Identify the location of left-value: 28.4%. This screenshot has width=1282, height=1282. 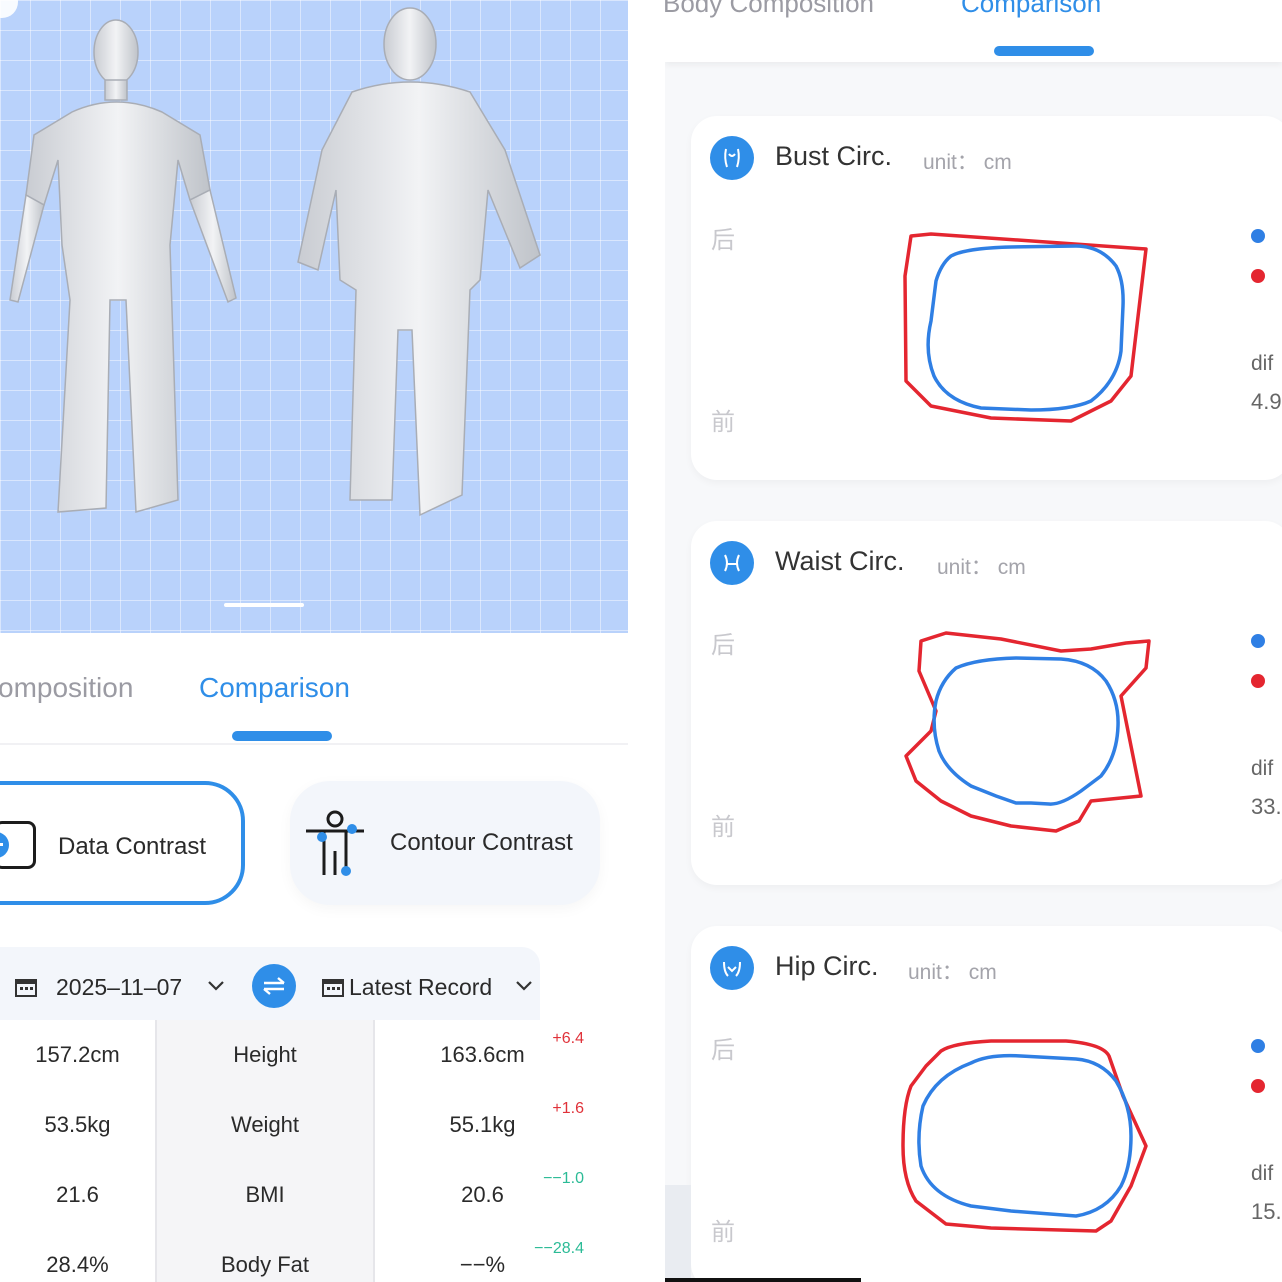
(77, 1256).